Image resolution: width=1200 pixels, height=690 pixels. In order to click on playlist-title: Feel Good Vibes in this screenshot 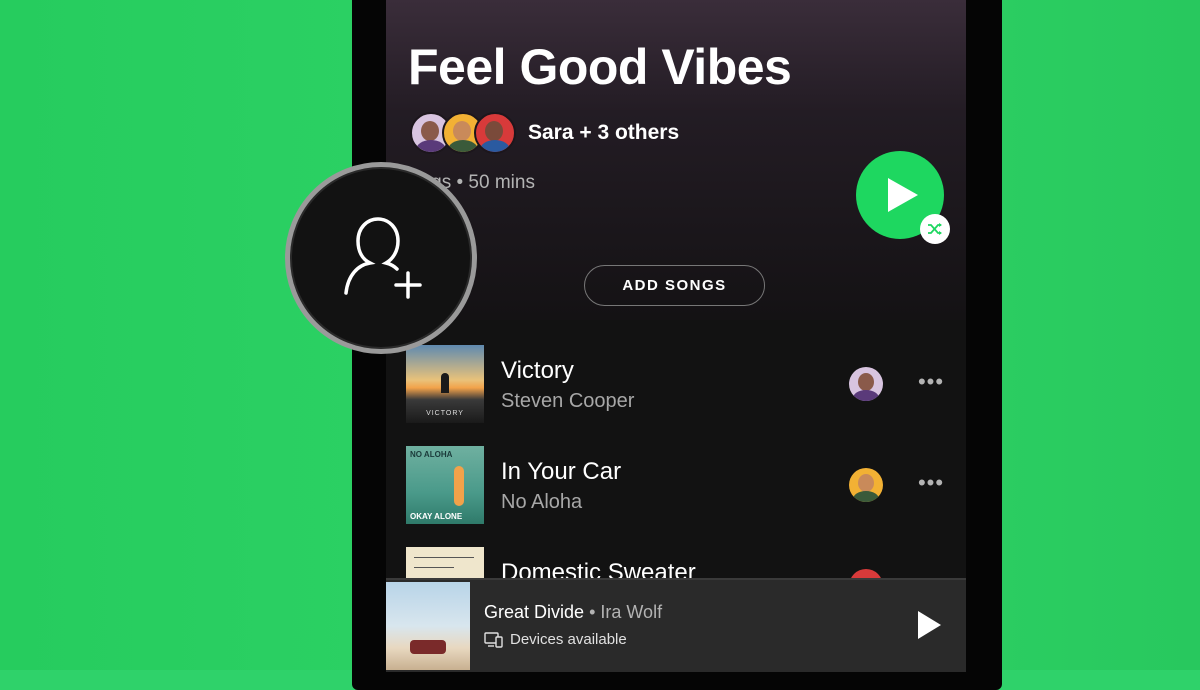, I will do `click(600, 67)`.